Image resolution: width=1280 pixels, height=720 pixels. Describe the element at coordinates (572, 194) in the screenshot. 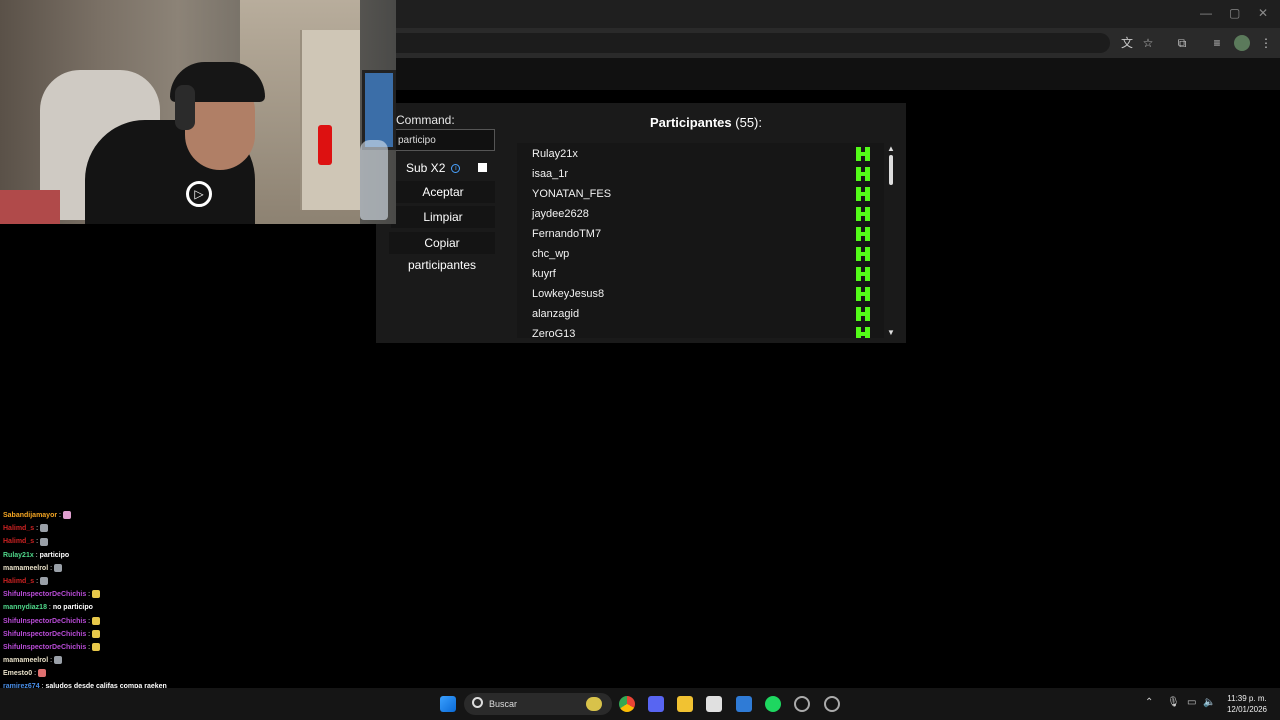

I see `participant-name: YONATAN_FES` at that location.